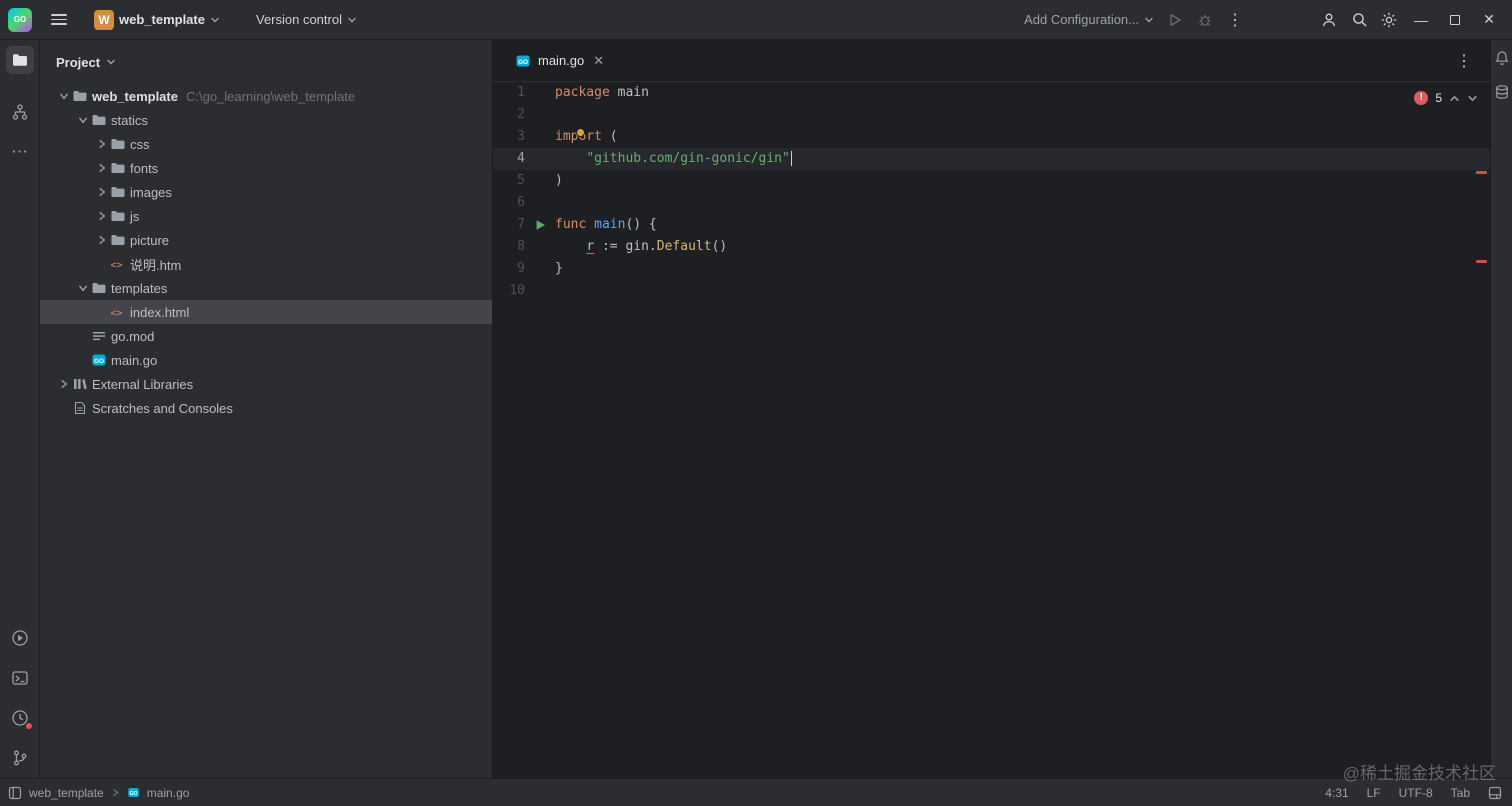 The image size is (1512, 806). I want to click on line-separator: LF, so click(1374, 793).